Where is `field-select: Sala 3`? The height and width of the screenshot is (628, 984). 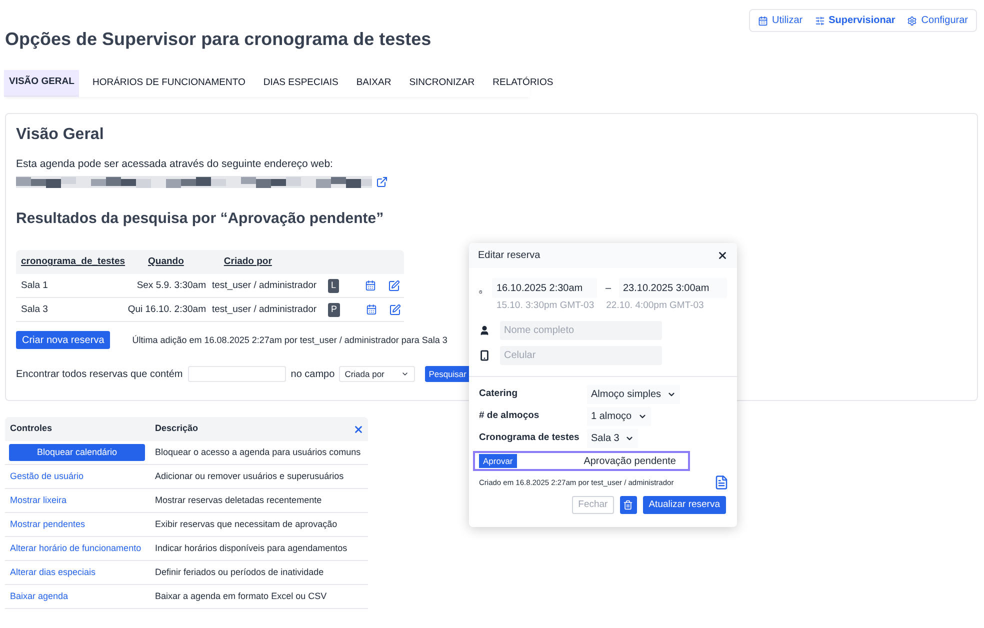 field-select: Sala 3 is located at coordinates (612, 438).